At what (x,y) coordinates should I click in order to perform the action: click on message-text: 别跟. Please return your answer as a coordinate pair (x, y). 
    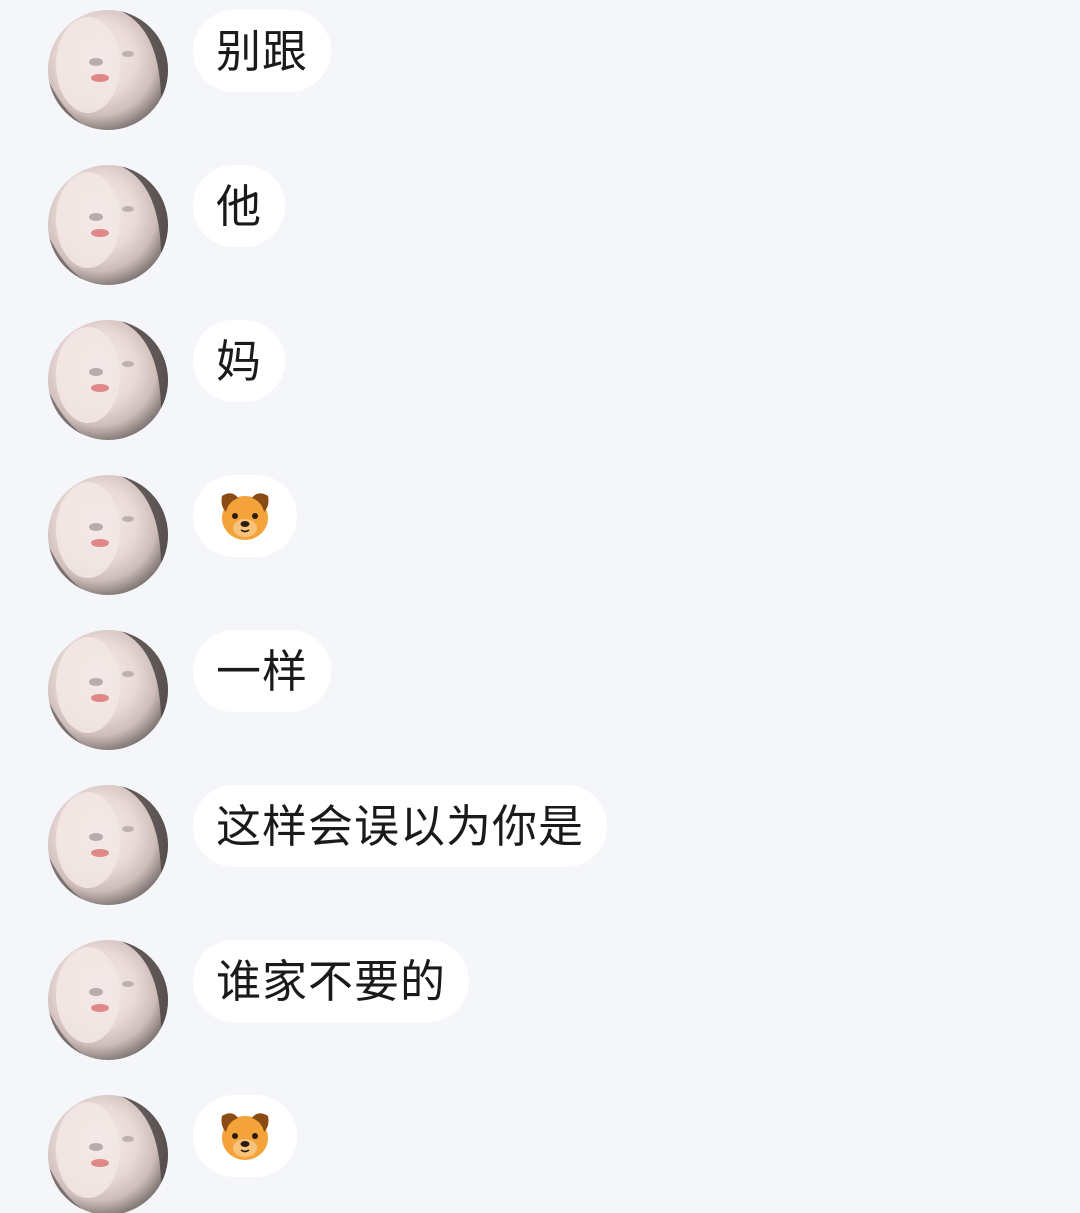
    Looking at the image, I should click on (262, 51).